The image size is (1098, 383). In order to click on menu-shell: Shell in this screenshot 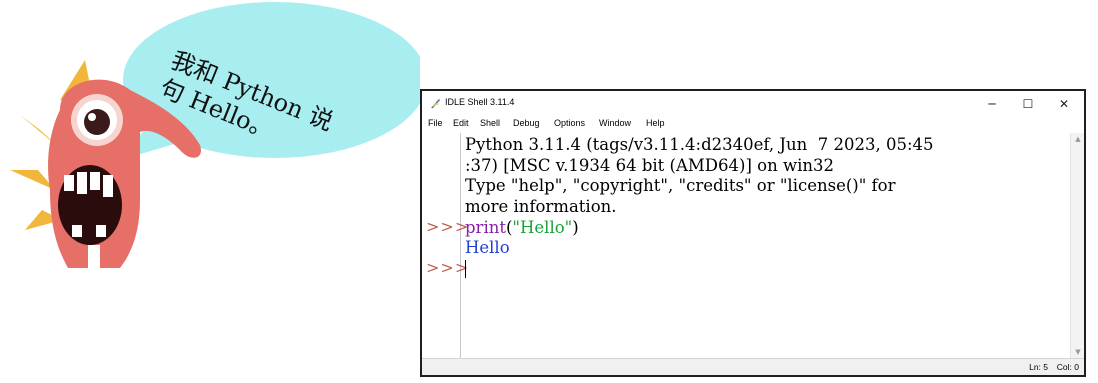, I will do `click(490, 123)`.